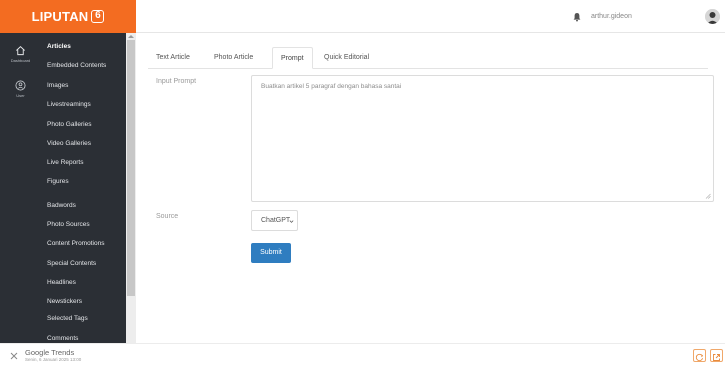  Describe the element at coordinates (176, 81) in the screenshot. I see `input-prompt-label: Input Prompt` at that location.